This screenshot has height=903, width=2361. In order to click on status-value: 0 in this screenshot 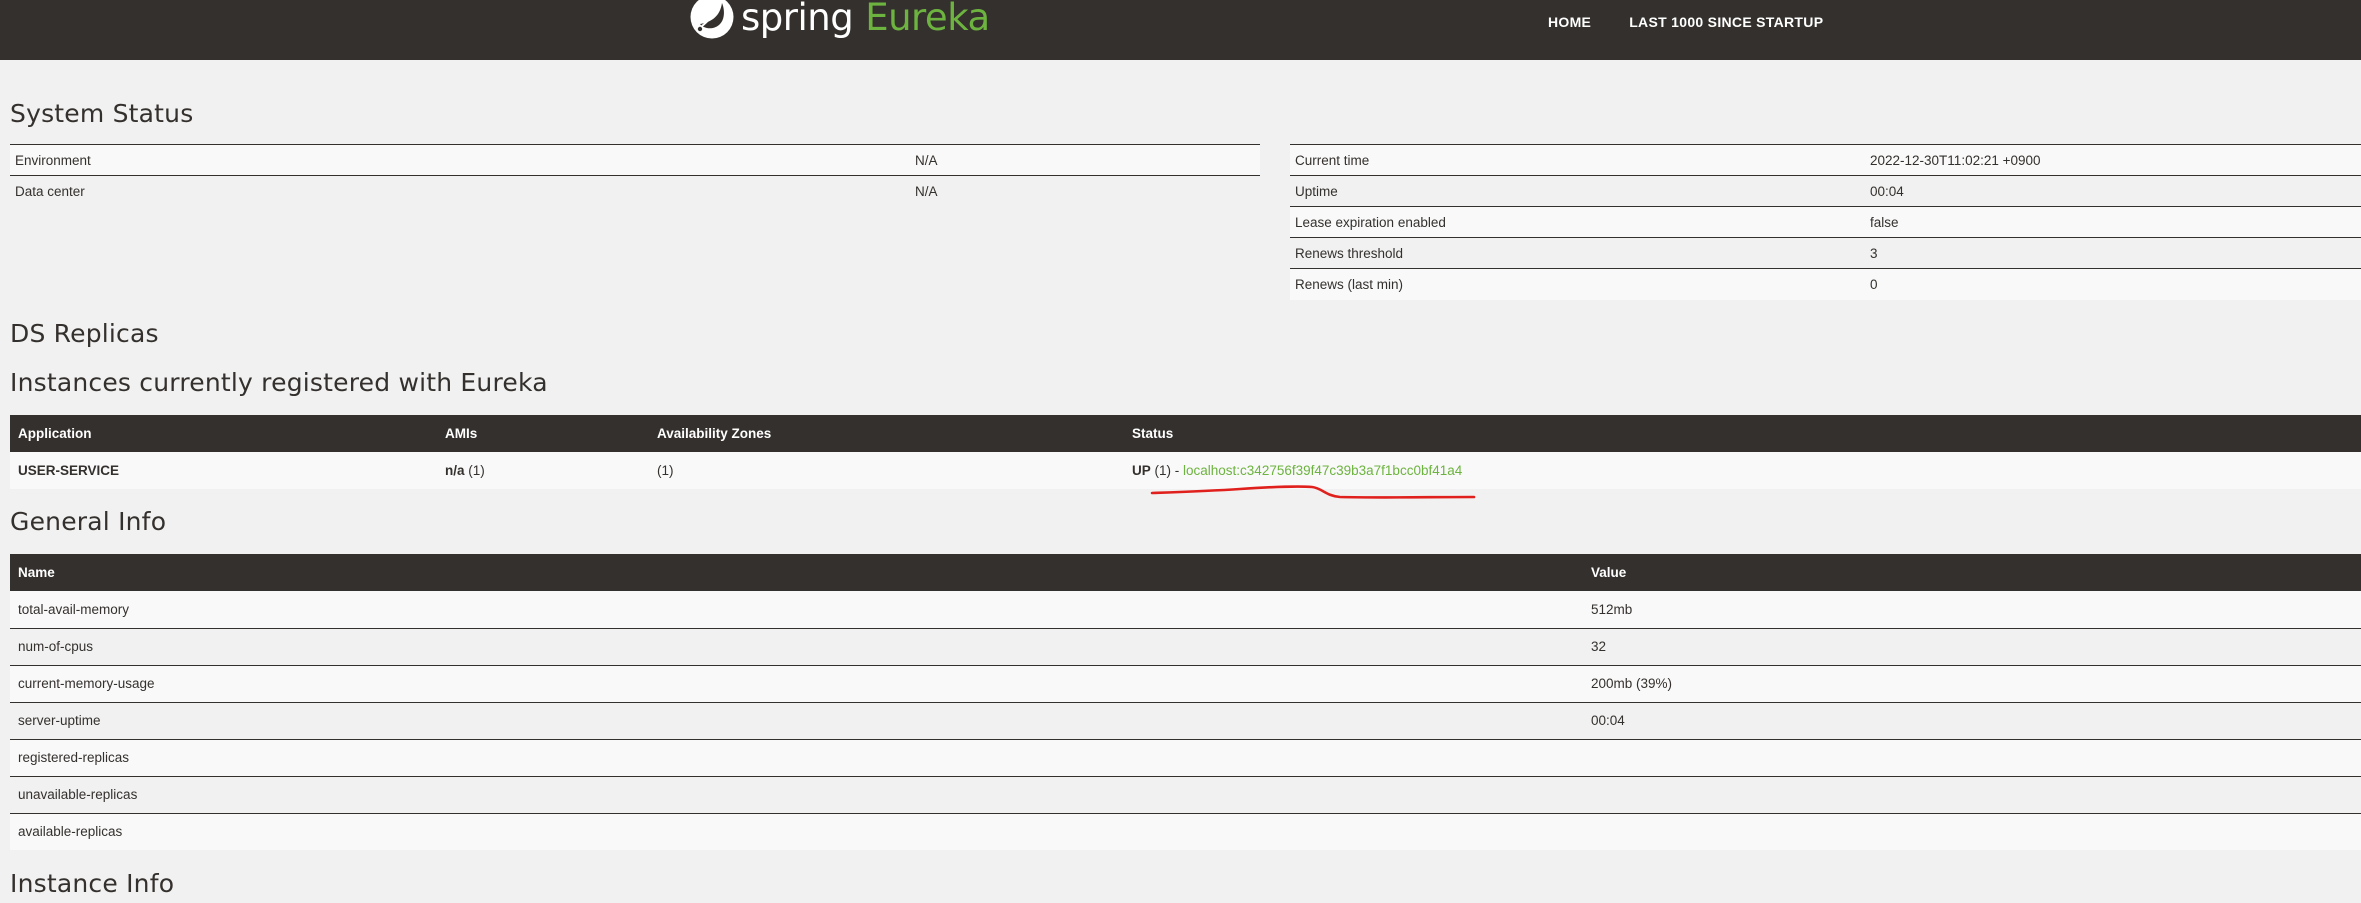, I will do `click(1874, 284)`.